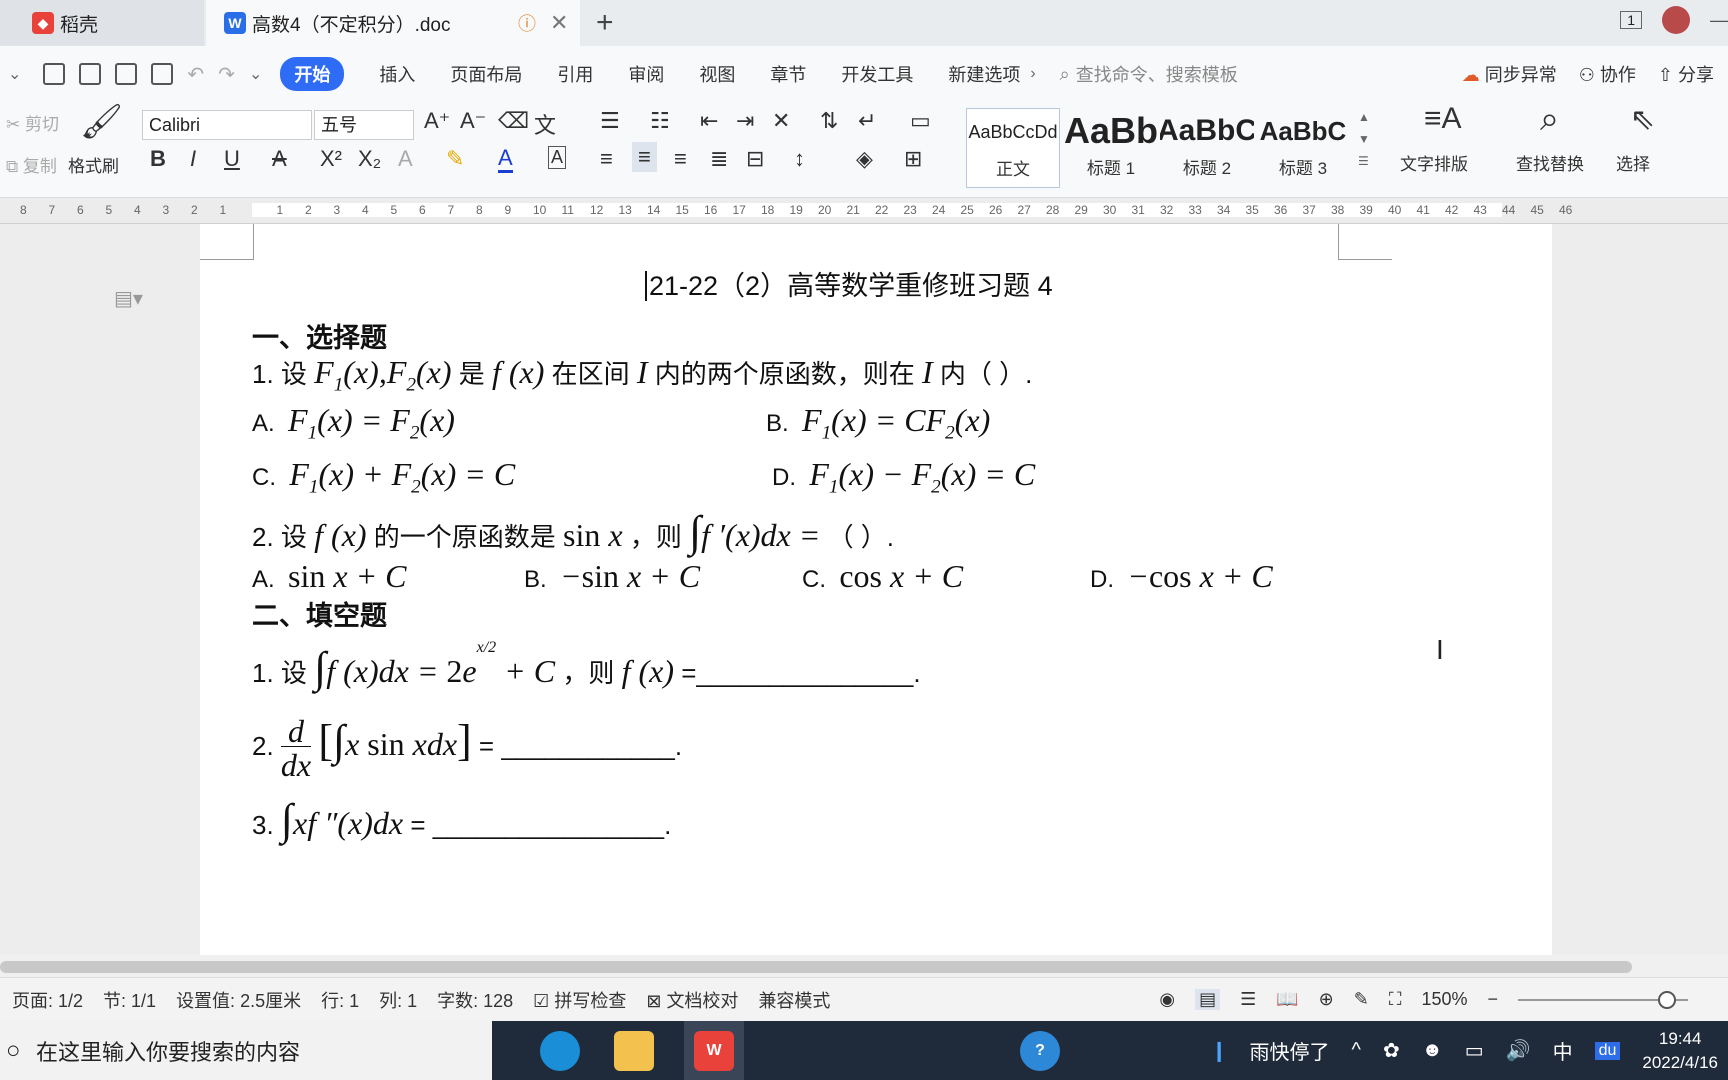 This screenshot has height=1080, width=1728. I want to click on menu-home: 开始, so click(312, 74).